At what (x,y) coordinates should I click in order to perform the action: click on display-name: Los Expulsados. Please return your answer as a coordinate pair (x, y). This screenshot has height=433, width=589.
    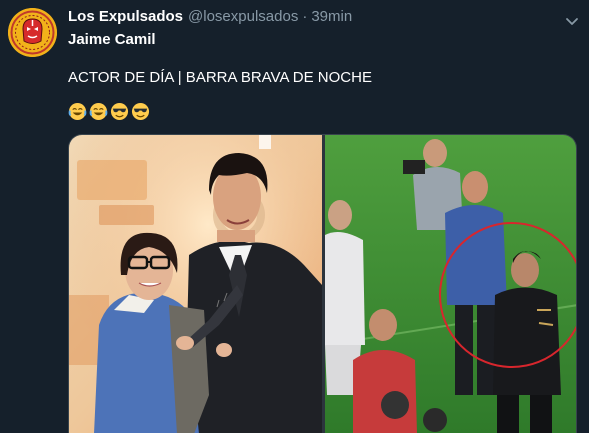
    Looking at the image, I should click on (125, 16).